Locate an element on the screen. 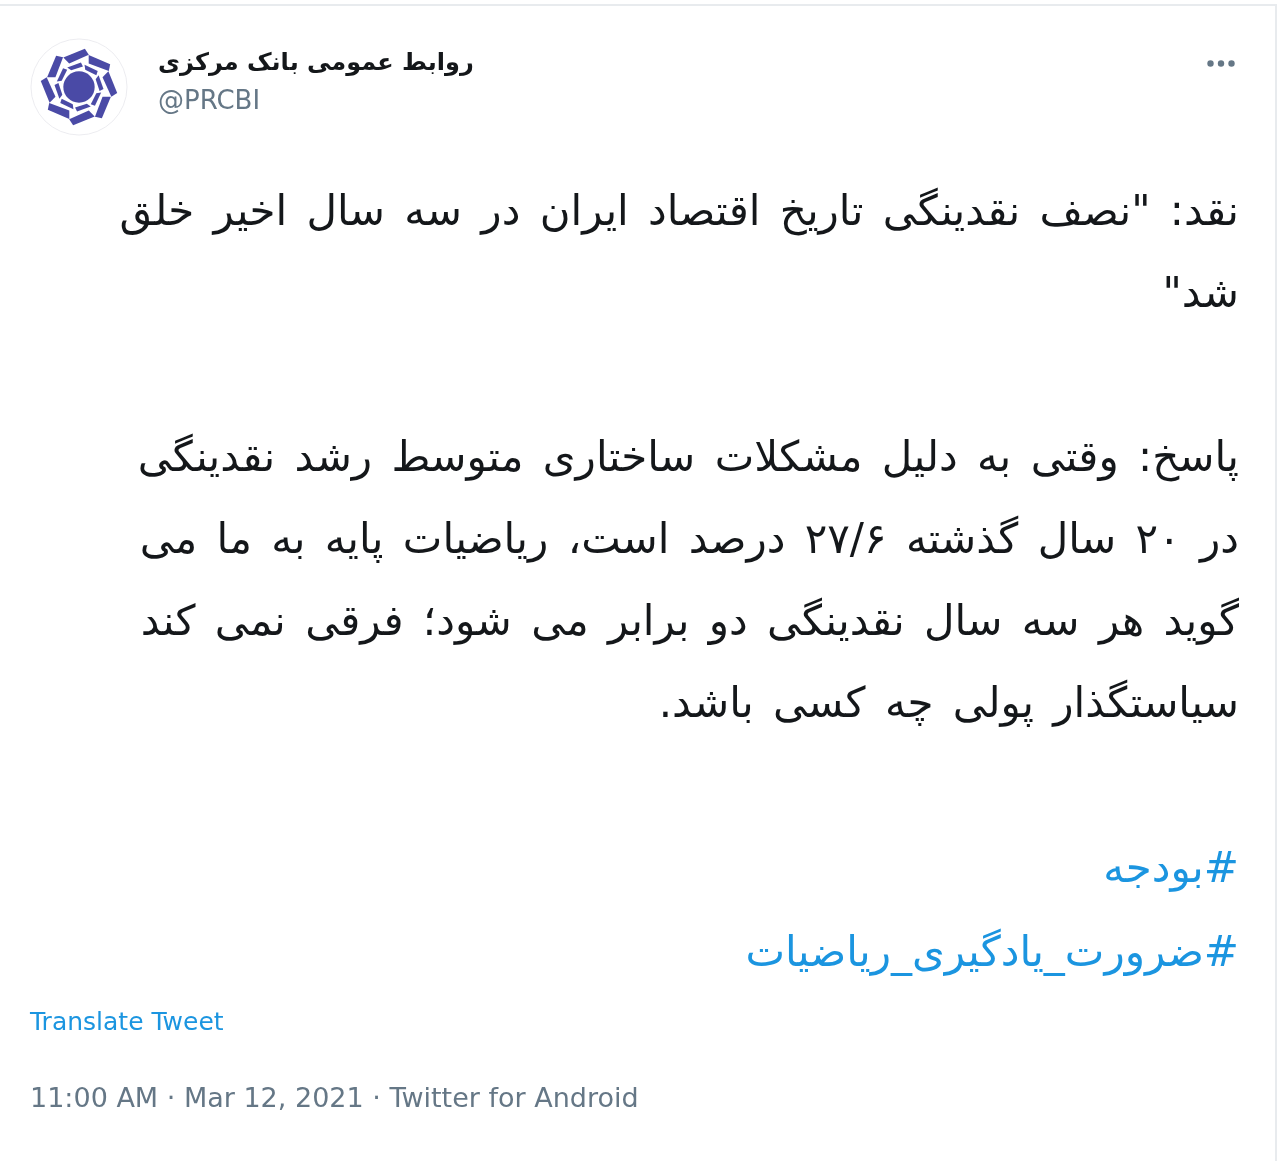 The image size is (1280, 1161). hashtag-link: #ضرورت_یادگیری_ریاضیات is located at coordinates (992, 952).